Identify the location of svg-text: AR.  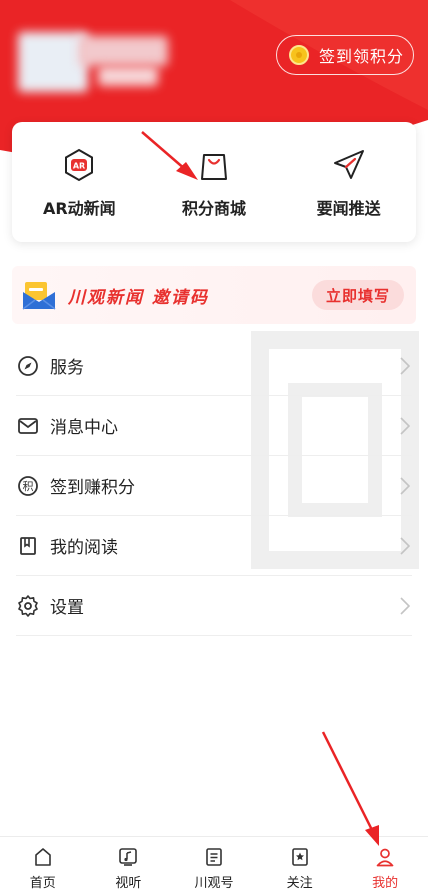
(79, 166).